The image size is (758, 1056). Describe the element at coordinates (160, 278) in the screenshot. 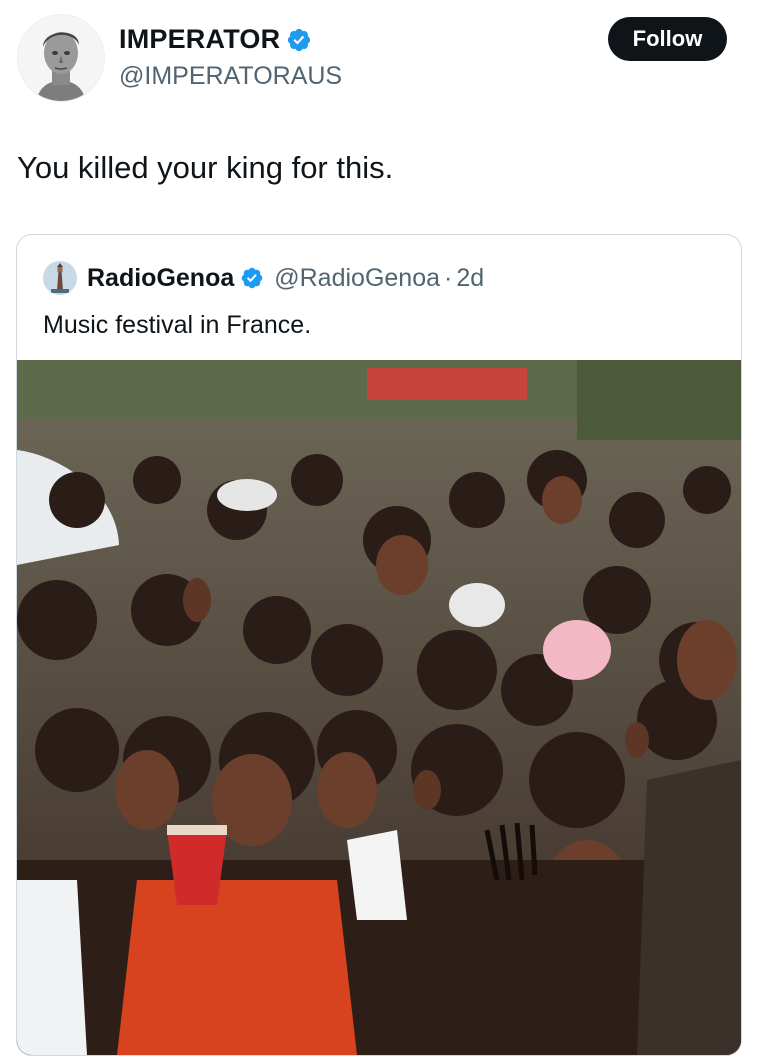

I see `quoted-display-name: RadioGenoa` at that location.